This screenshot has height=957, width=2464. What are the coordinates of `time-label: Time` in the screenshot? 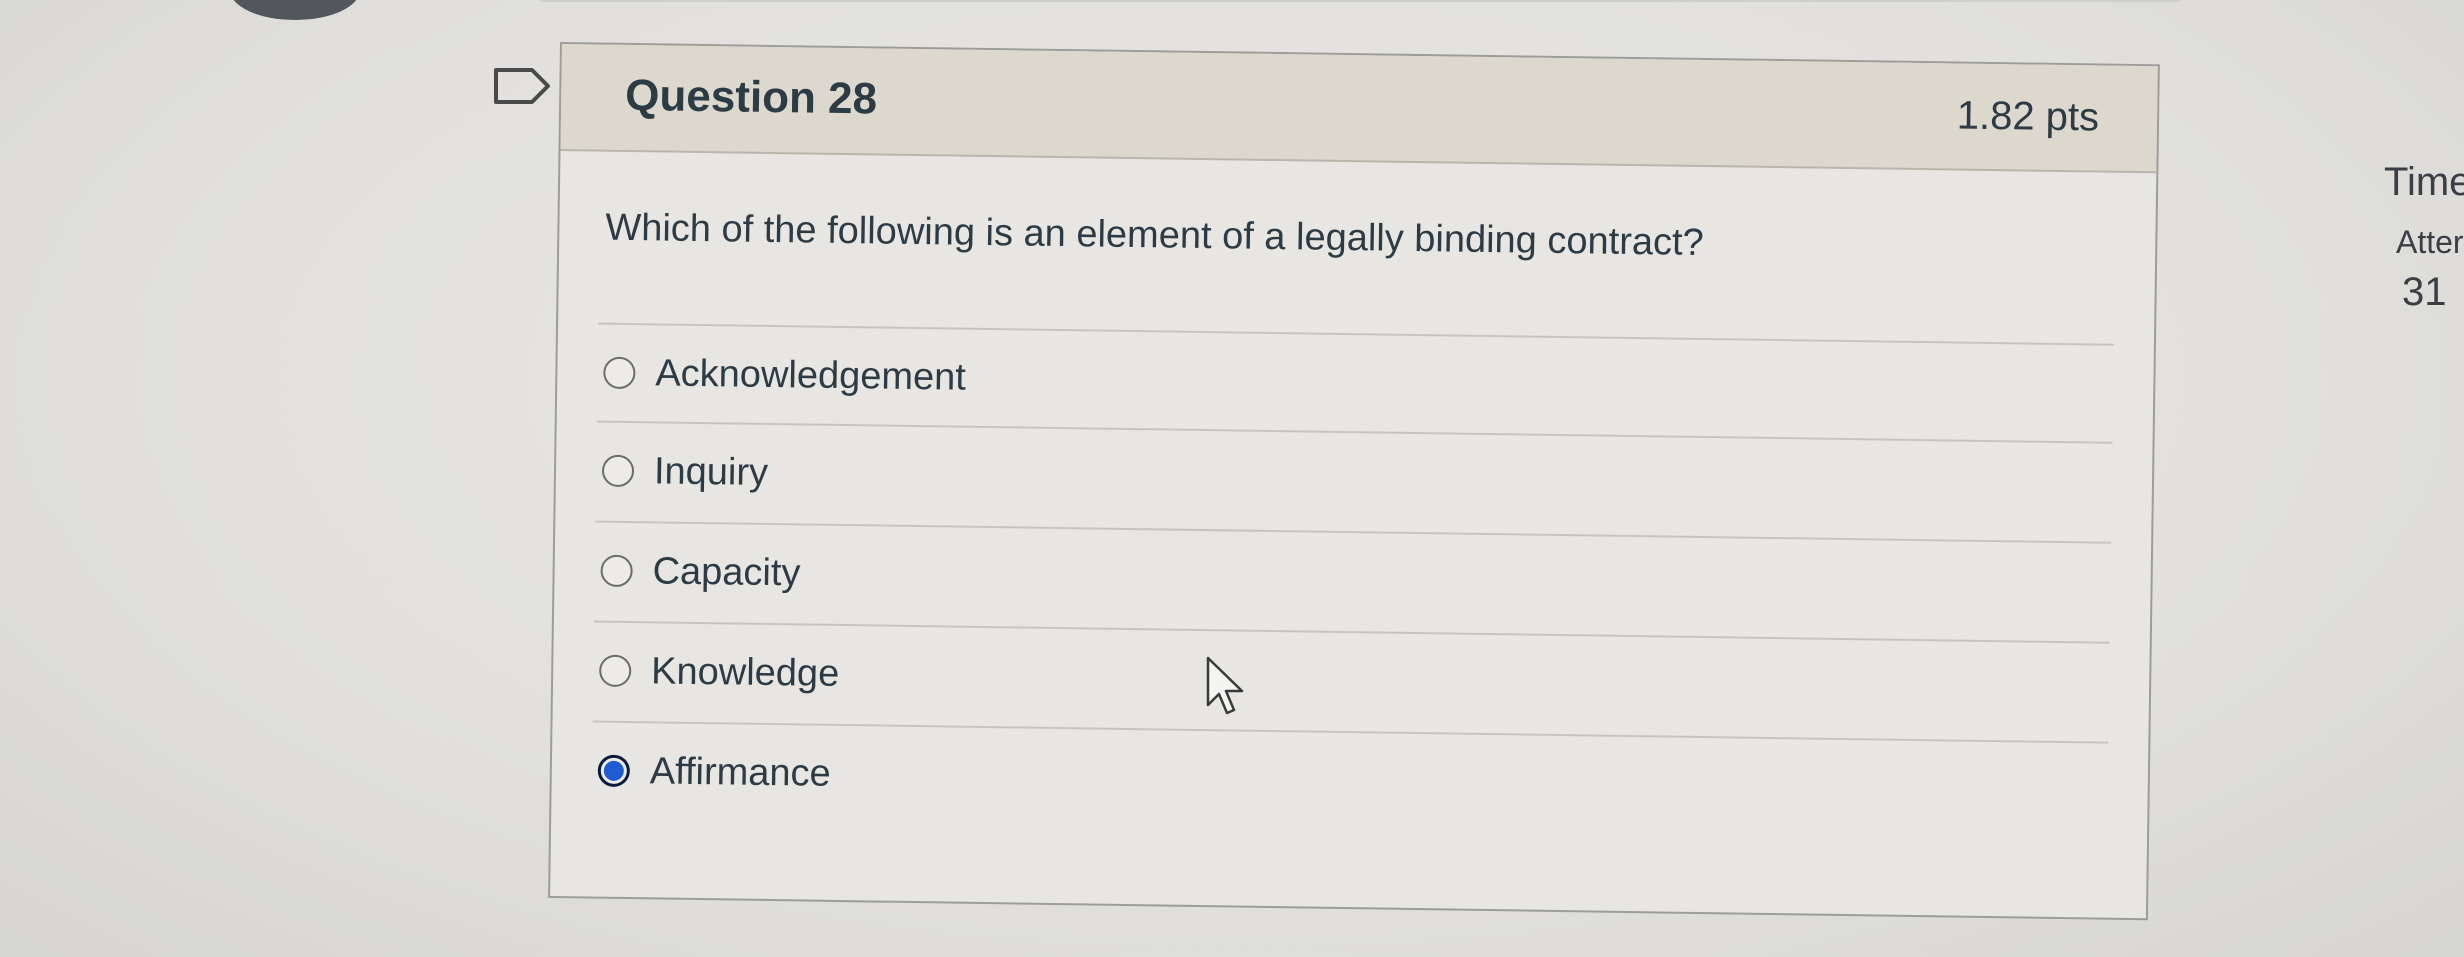 It's located at (2424, 182).